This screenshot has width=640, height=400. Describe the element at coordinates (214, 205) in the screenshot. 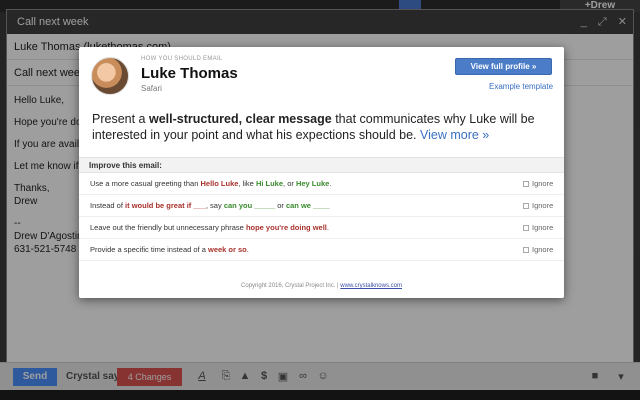

I see `suggestion-text: , say` at that location.